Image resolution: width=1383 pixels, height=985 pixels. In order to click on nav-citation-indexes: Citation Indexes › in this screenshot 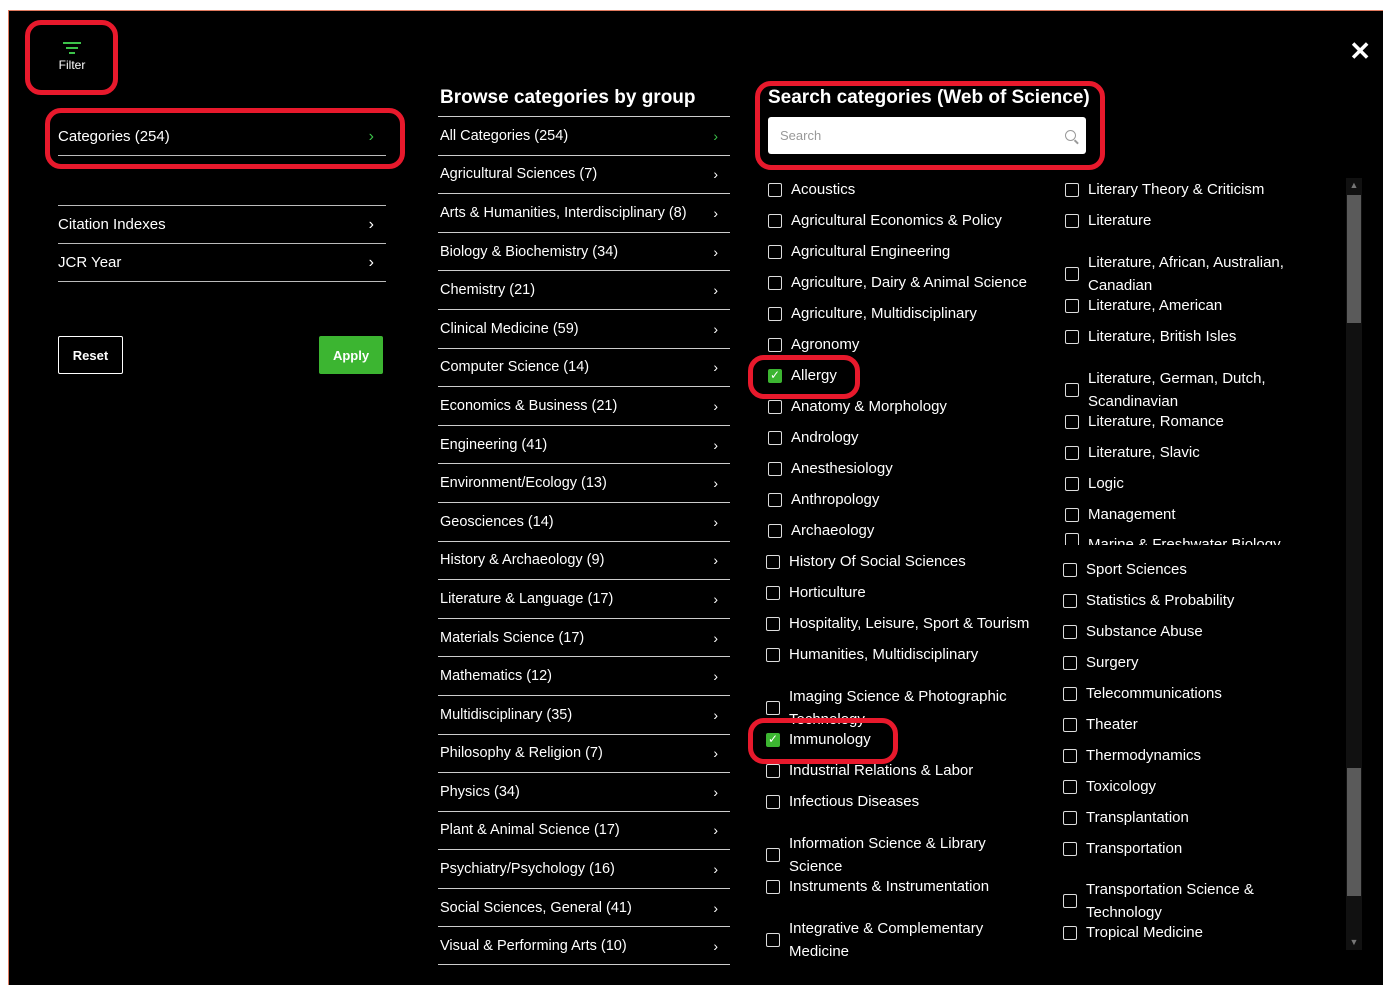, I will do `click(222, 225)`.